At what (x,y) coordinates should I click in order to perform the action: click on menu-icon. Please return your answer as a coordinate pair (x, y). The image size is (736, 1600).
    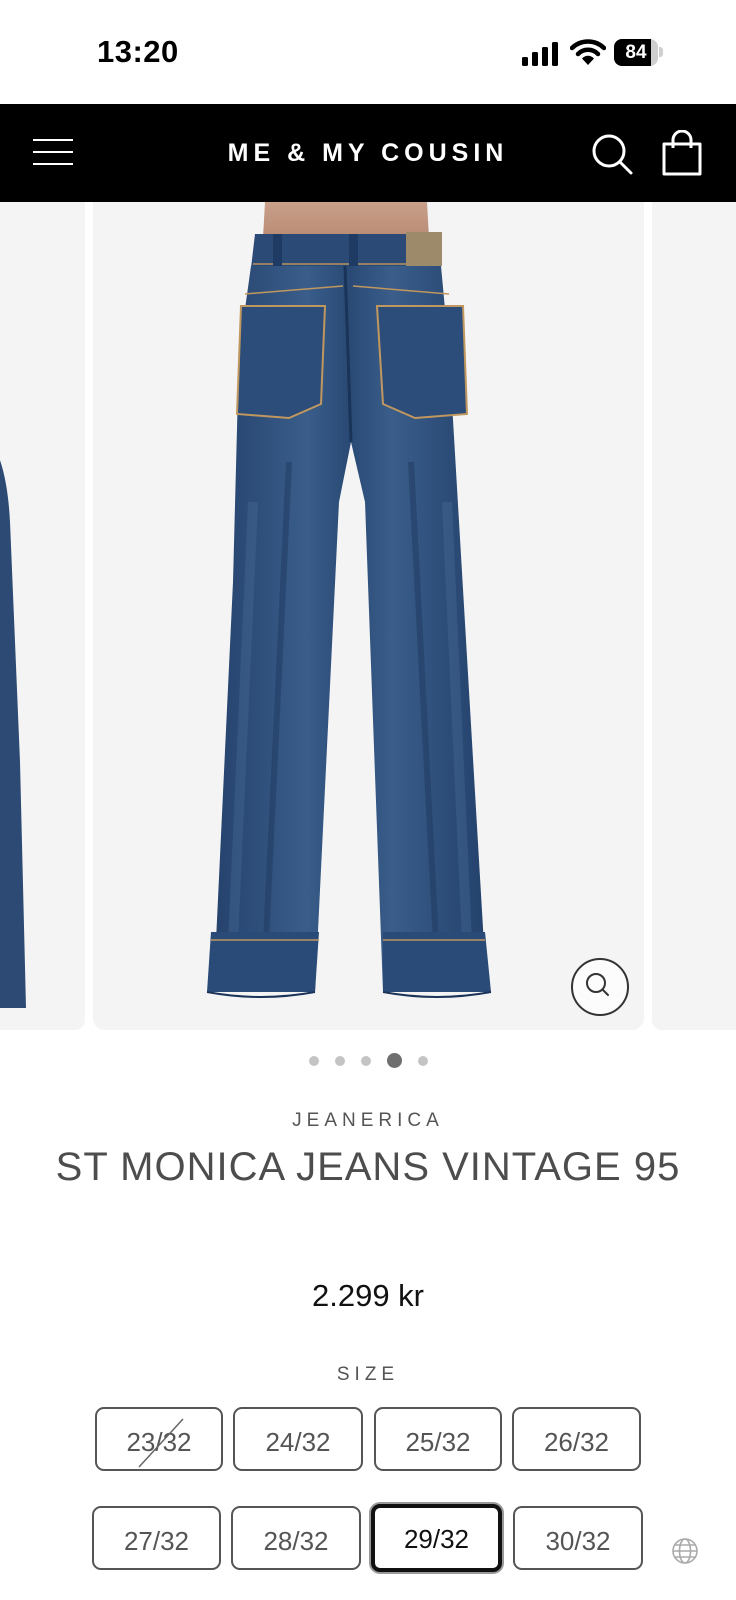
    Looking at the image, I should click on (53, 152).